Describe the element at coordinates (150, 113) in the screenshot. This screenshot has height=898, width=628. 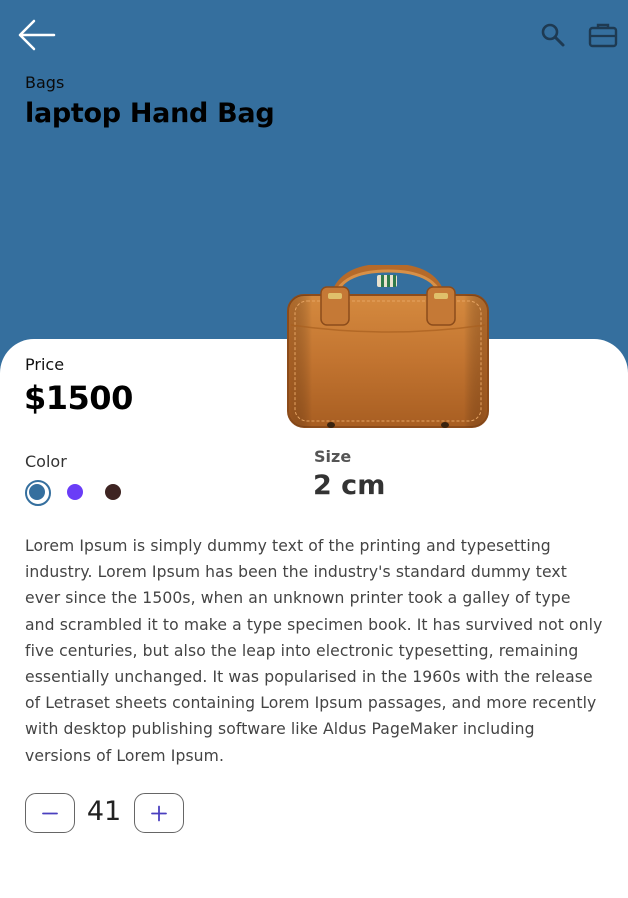
I see `product-title: laptop Hand Bag` at that location.